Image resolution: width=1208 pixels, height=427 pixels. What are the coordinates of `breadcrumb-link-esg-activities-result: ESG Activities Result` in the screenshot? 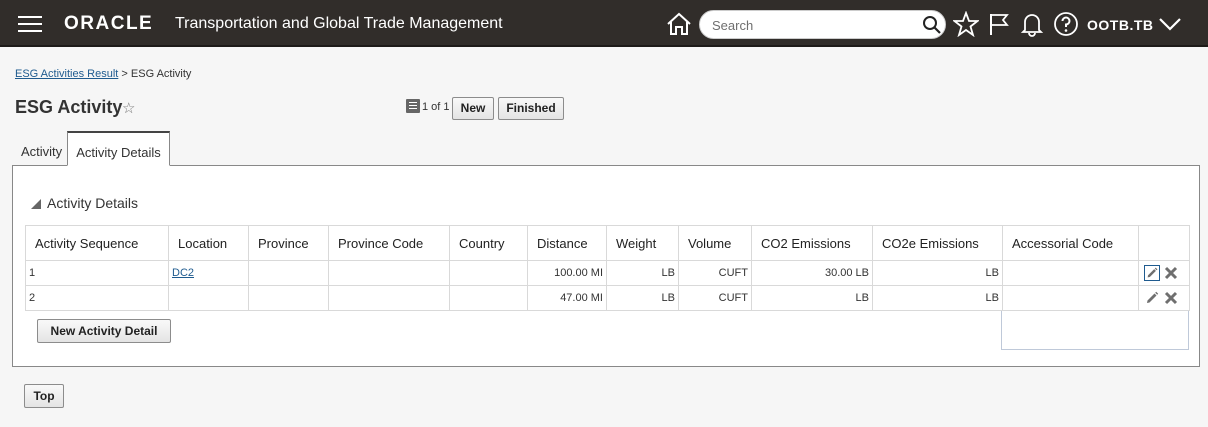 It's located at (66, 74).